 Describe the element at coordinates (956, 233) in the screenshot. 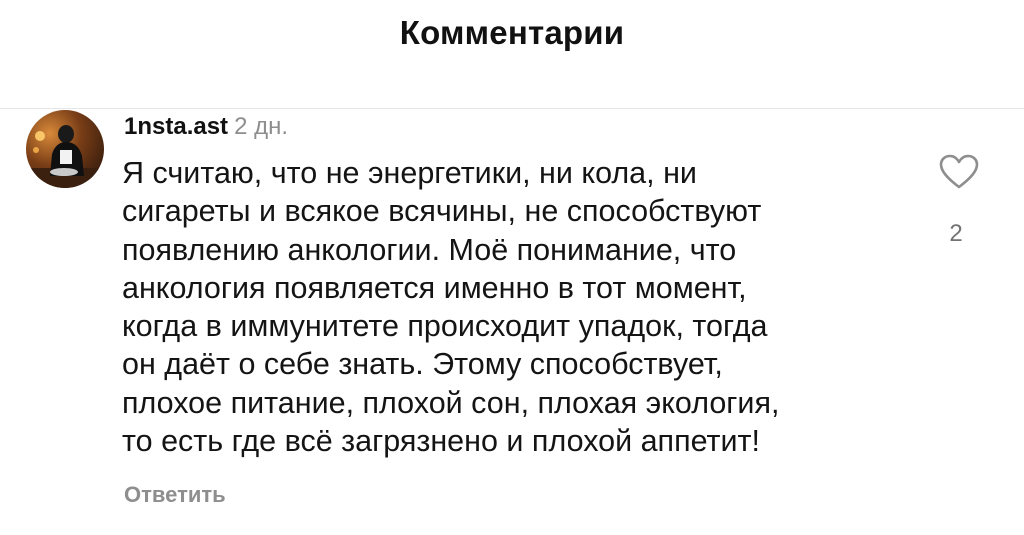

I see `like-count: 2` at that location.